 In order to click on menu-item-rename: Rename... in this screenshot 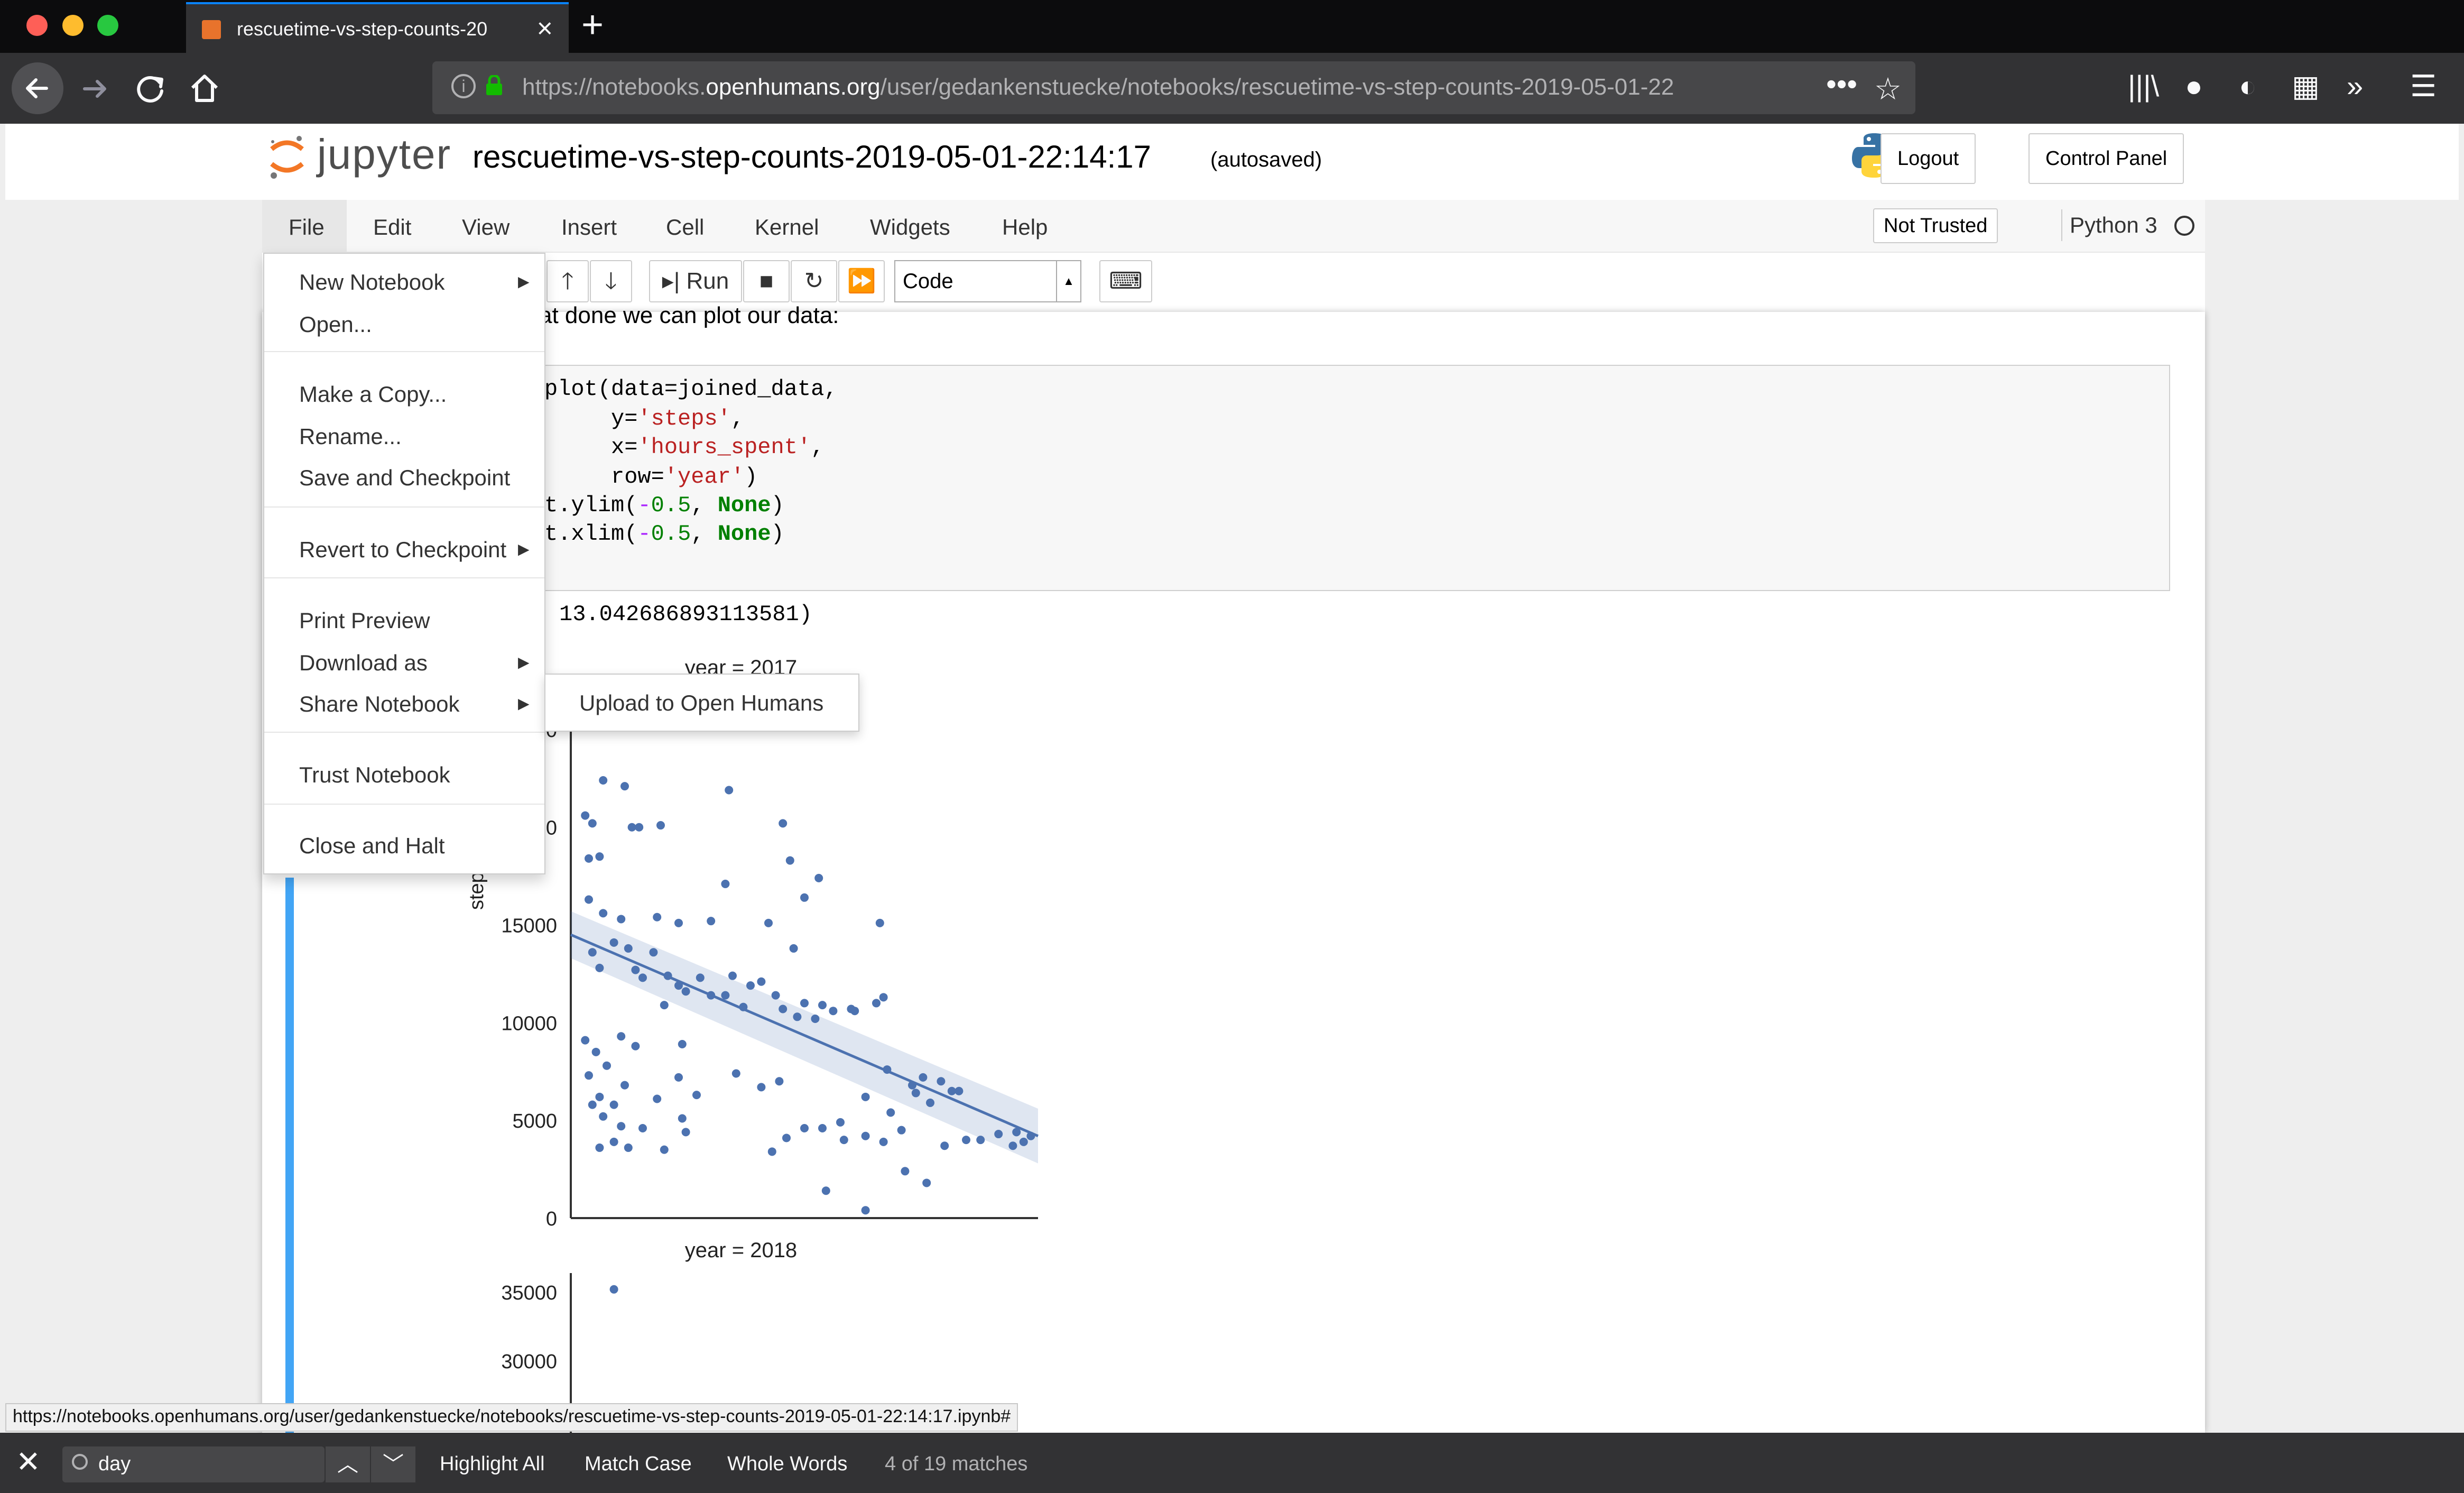, I will do `click(350, 436)`.